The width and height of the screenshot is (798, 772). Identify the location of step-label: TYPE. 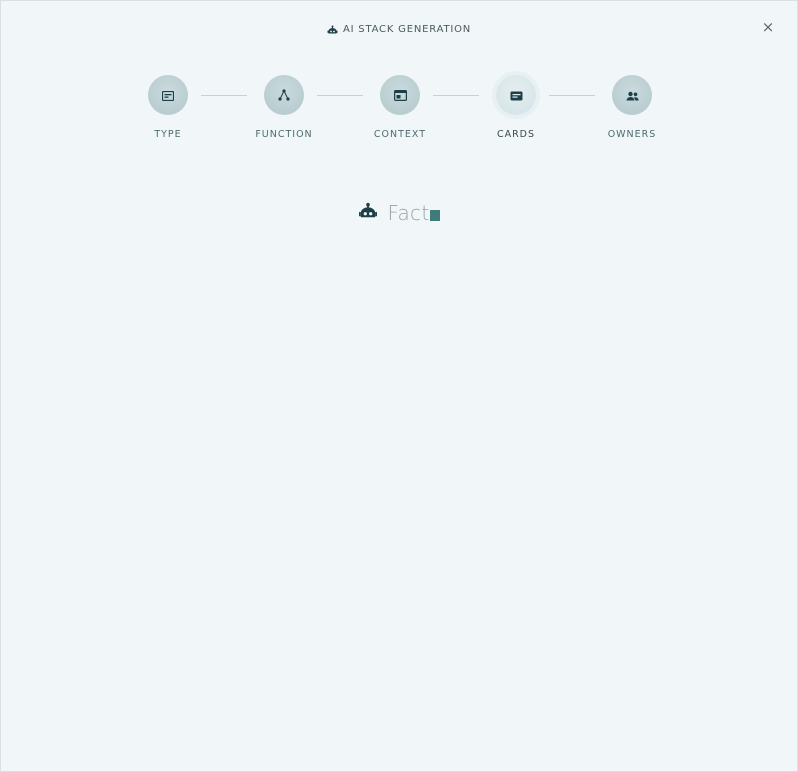
(168, 134).